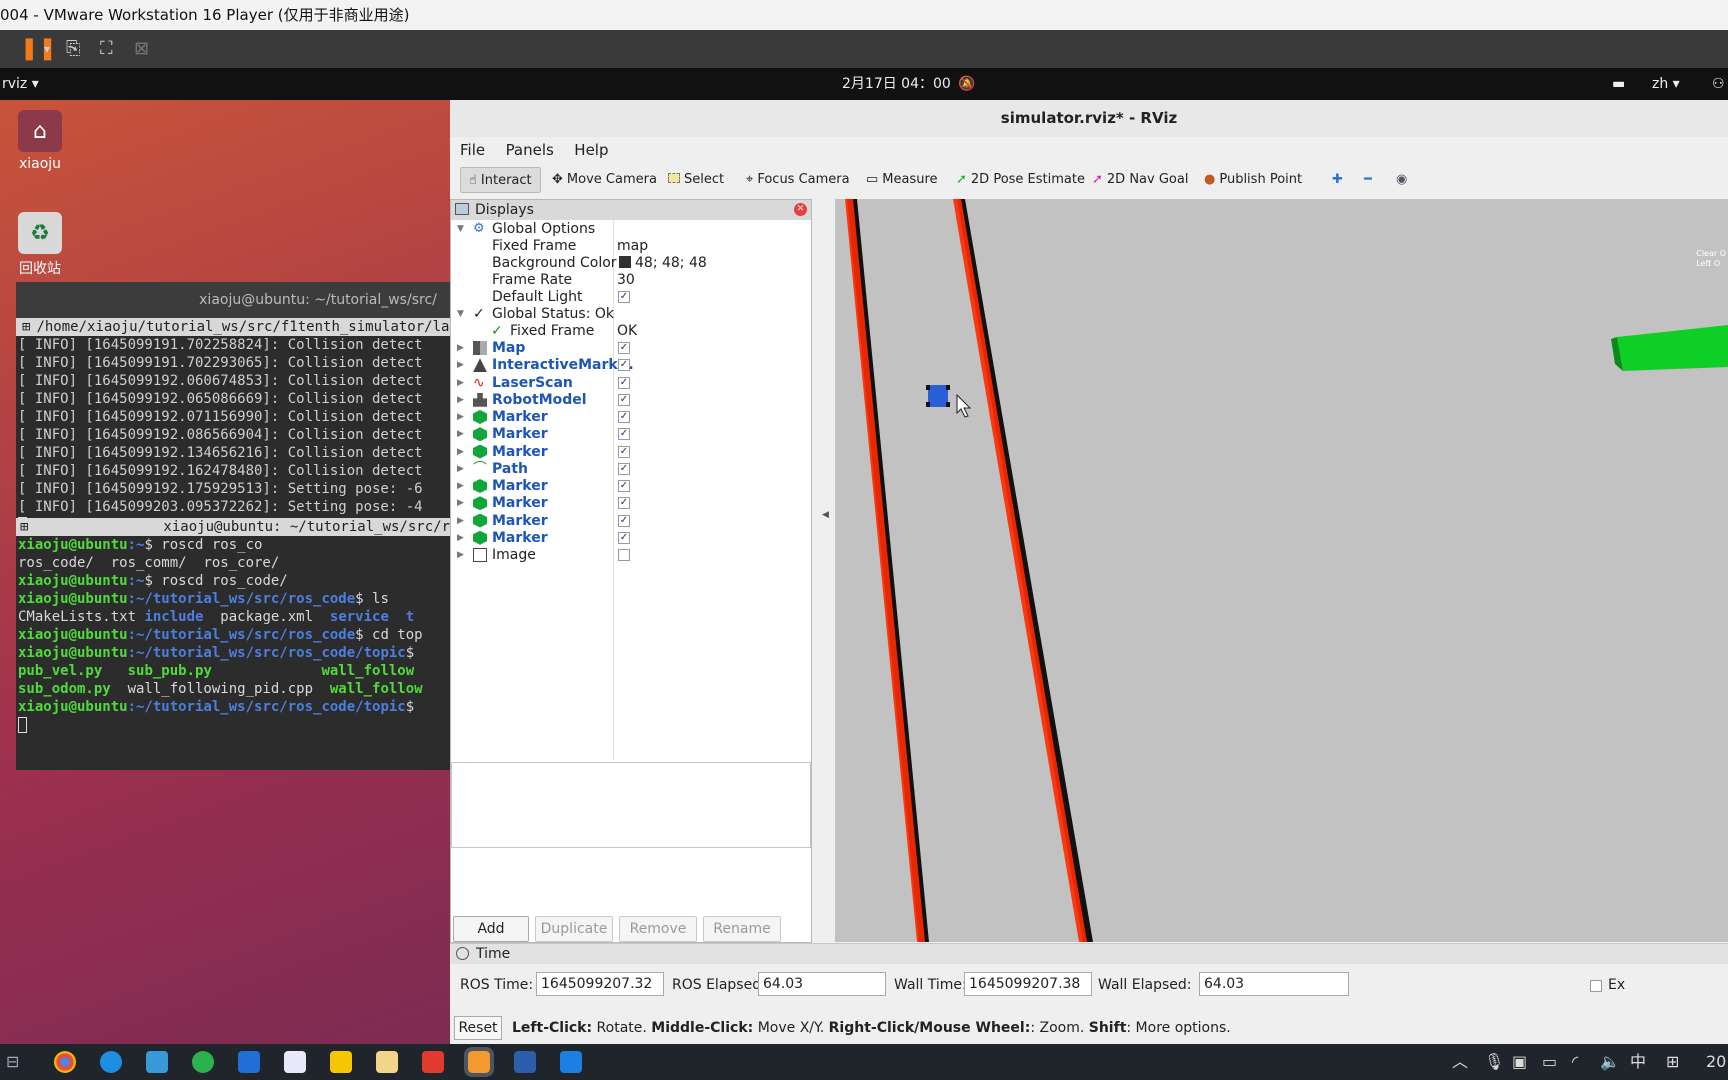 The image size is (1728, 1080). Describe the element at coordinates (1549, 1062) in the screenshot. I see `battery-icon: ▭` at that location.